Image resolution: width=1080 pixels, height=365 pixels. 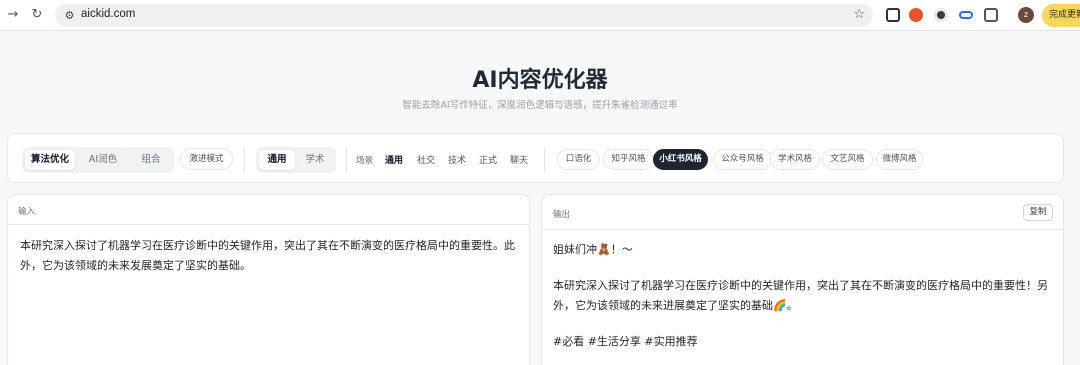 What do you see at coordinates (206, 159) in the screenshot?
I see `aggressive-mode-toggle: 激进模式` at bounding box center [206, 159].